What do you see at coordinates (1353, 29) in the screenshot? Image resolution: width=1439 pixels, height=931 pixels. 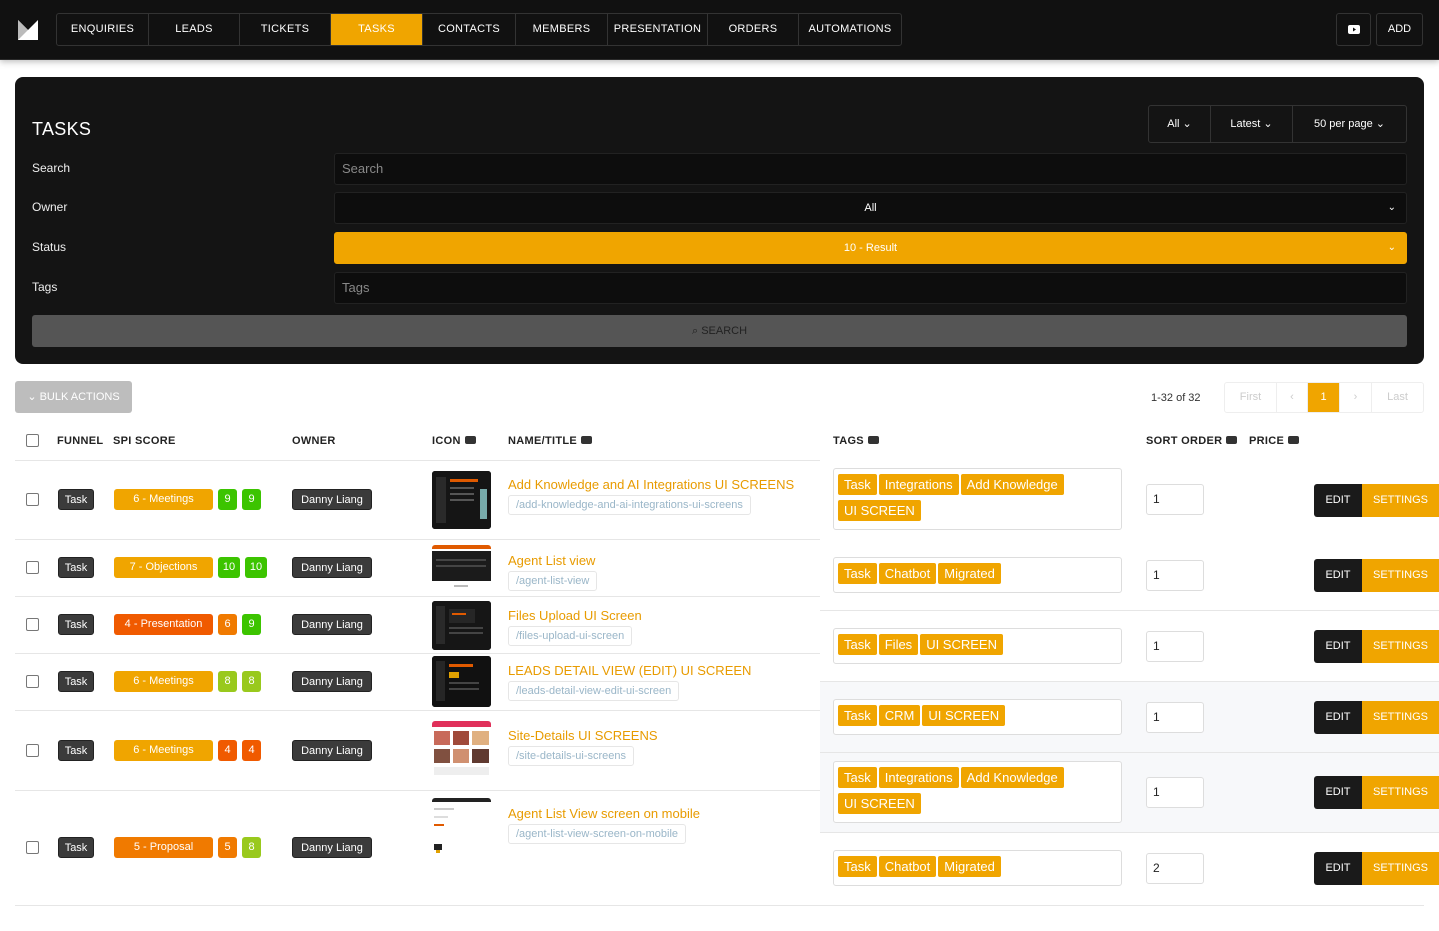 I see `video-button` at bounding box center [1353, 29].